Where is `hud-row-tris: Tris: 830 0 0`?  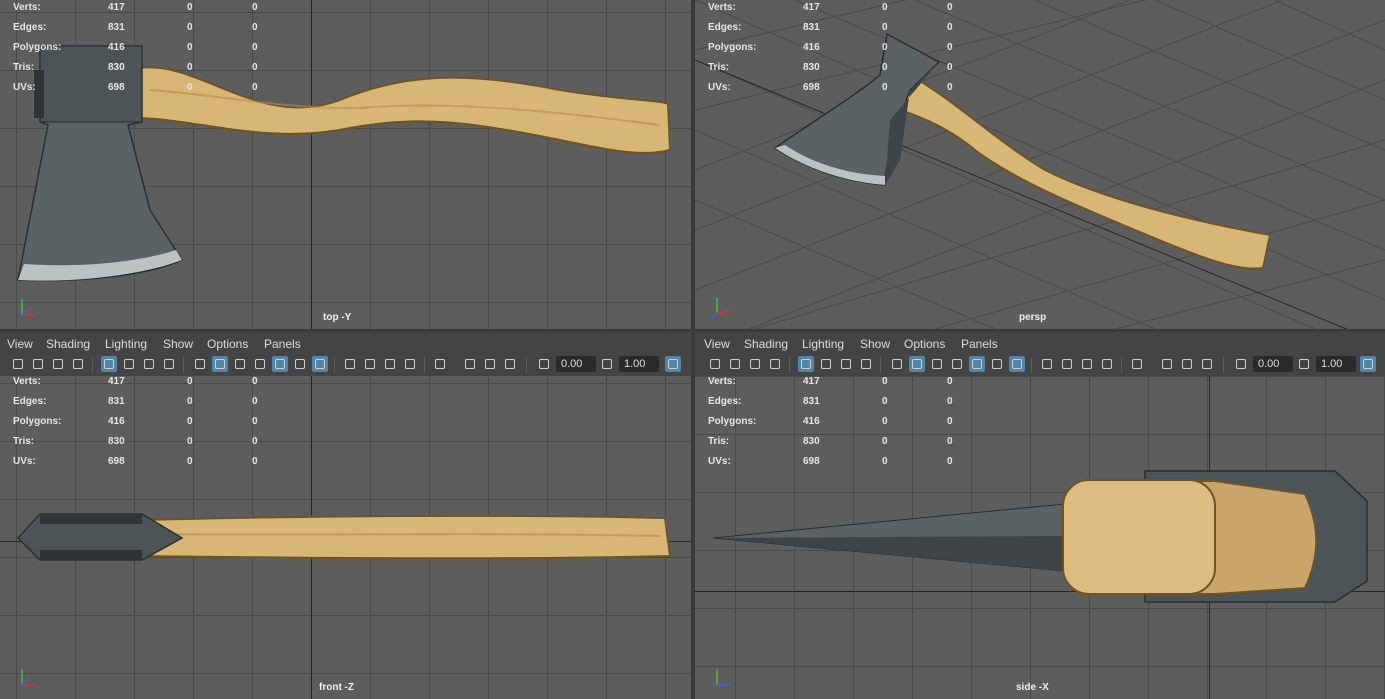 hud-row-tris: Tris: 830 0 0 is located at coordinates (830, 441).